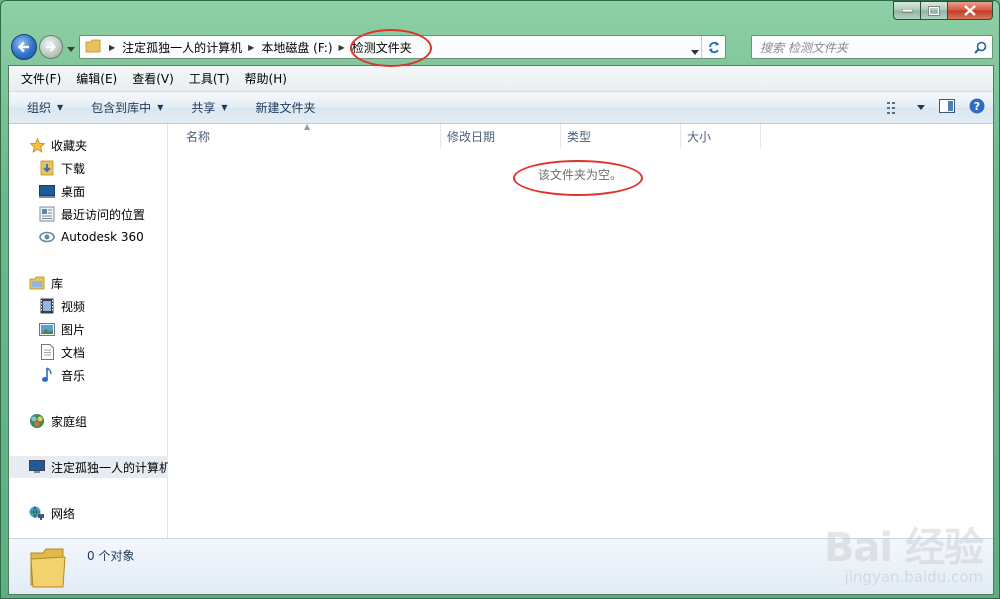  What do you see at coordinates (88, 375) in the screenshot?
I see `nav-music: 音乐` at bounding box center [88, 375].